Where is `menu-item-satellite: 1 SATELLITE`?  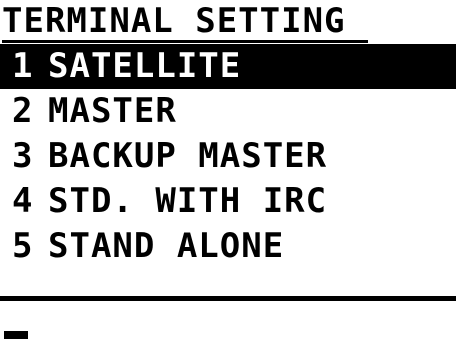 menu-item-satellite: 1 SATELLITE is located at coordinates (228, 66).